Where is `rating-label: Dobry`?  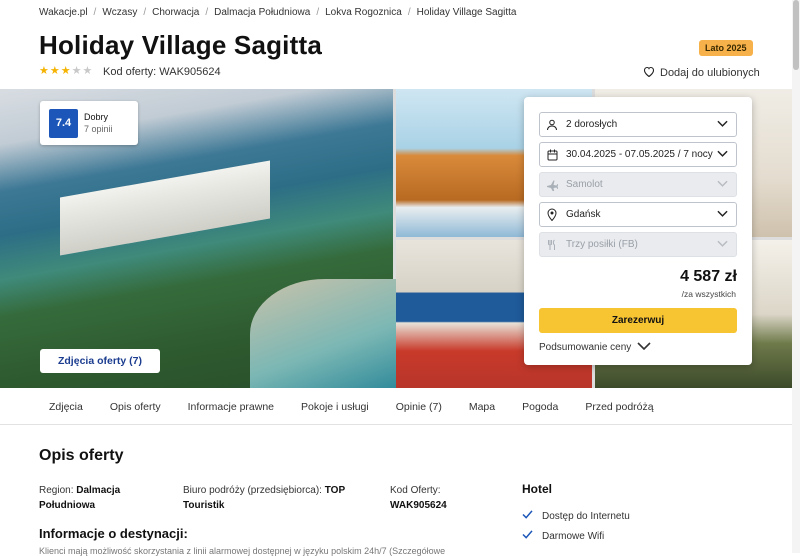
rating-label: Dobry is located at coordinates (96, 117).